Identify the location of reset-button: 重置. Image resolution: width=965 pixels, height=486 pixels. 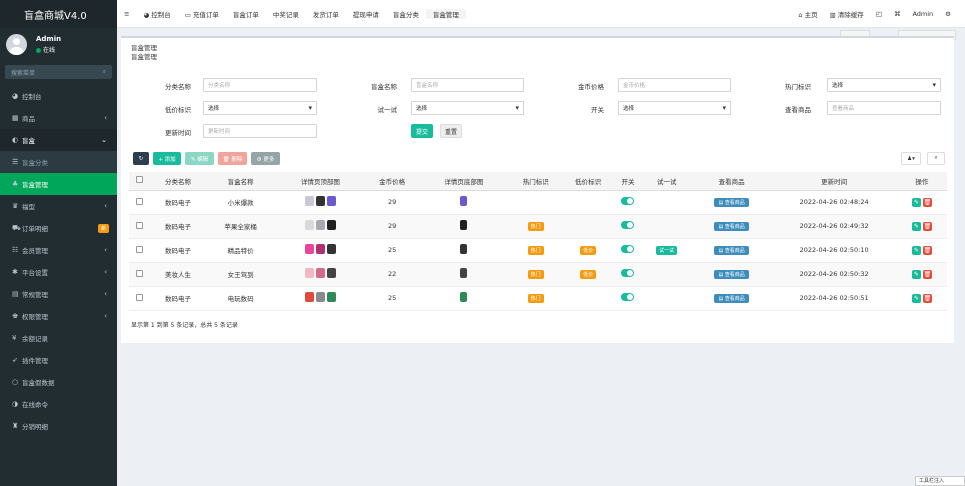
(451, 131).